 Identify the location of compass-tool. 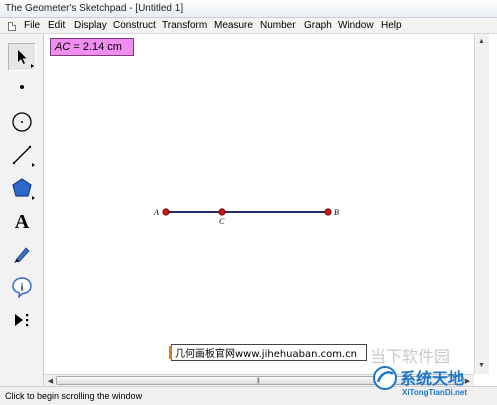
(22, 122).